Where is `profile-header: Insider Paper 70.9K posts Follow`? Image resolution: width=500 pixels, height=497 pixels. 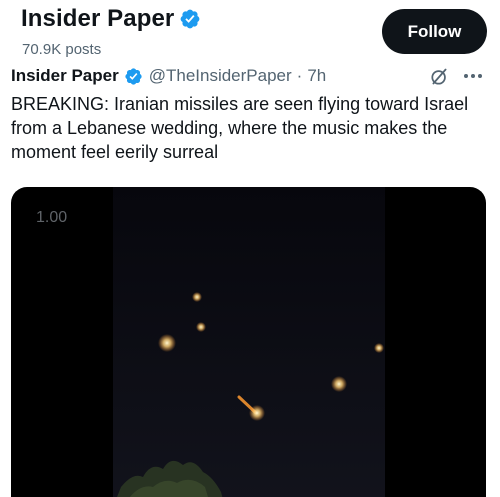
profile-header: Insider Paper 70.9K posts Follow is located at coordinates (250, 31).